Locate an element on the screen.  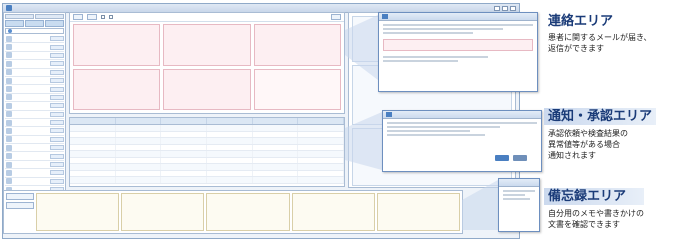
callout-description: 承認依頼や検査結果の 異常値等がある場合 通知されます is located at coordinates (588, 144).